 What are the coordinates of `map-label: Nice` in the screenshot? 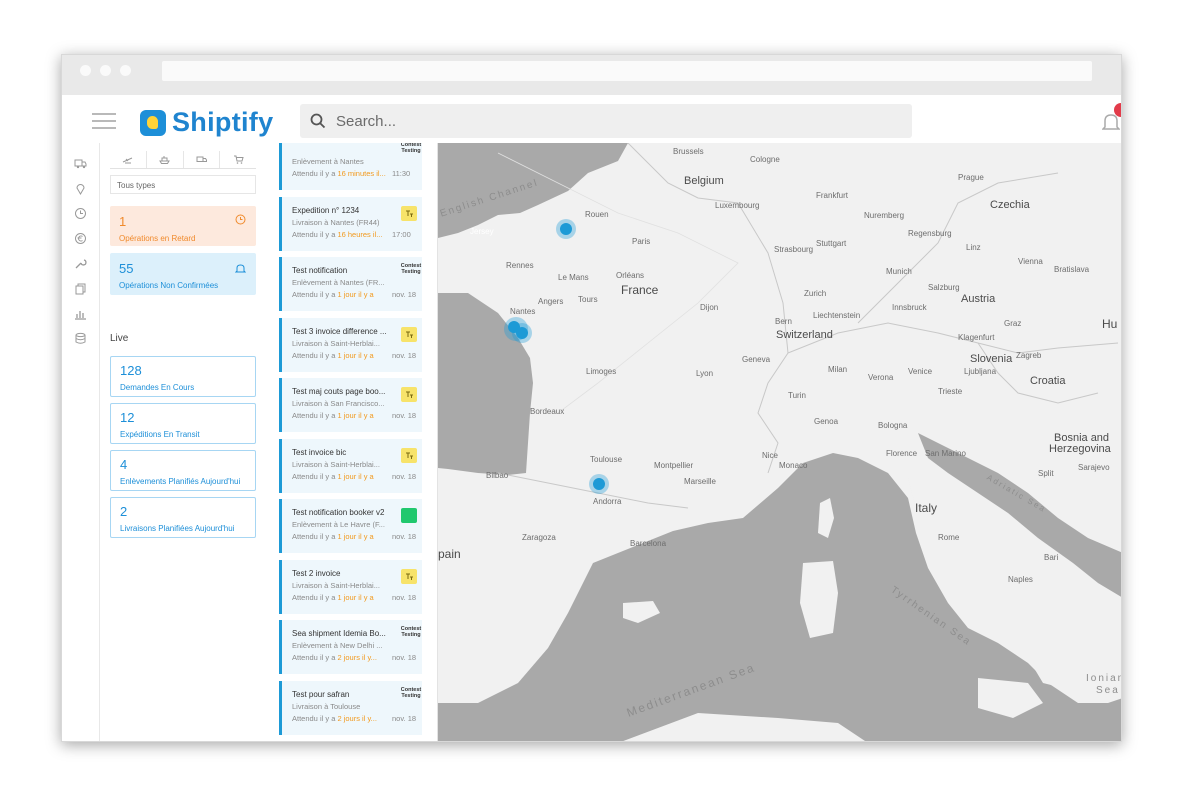 It's located at (770, 455).